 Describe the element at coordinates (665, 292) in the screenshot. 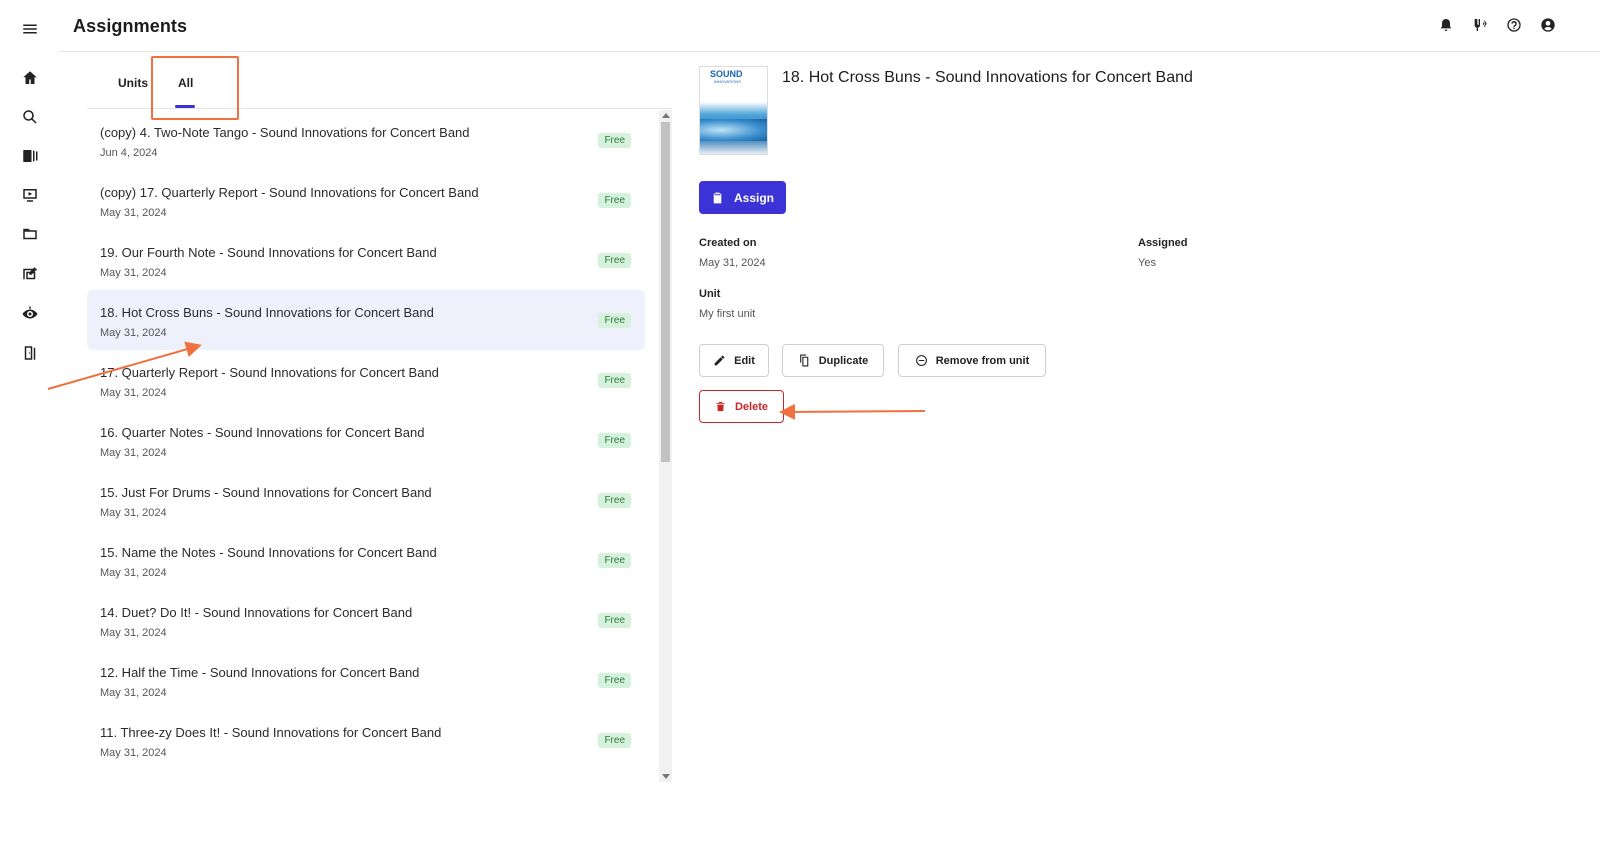

I see `scroll-thumb` at that location.